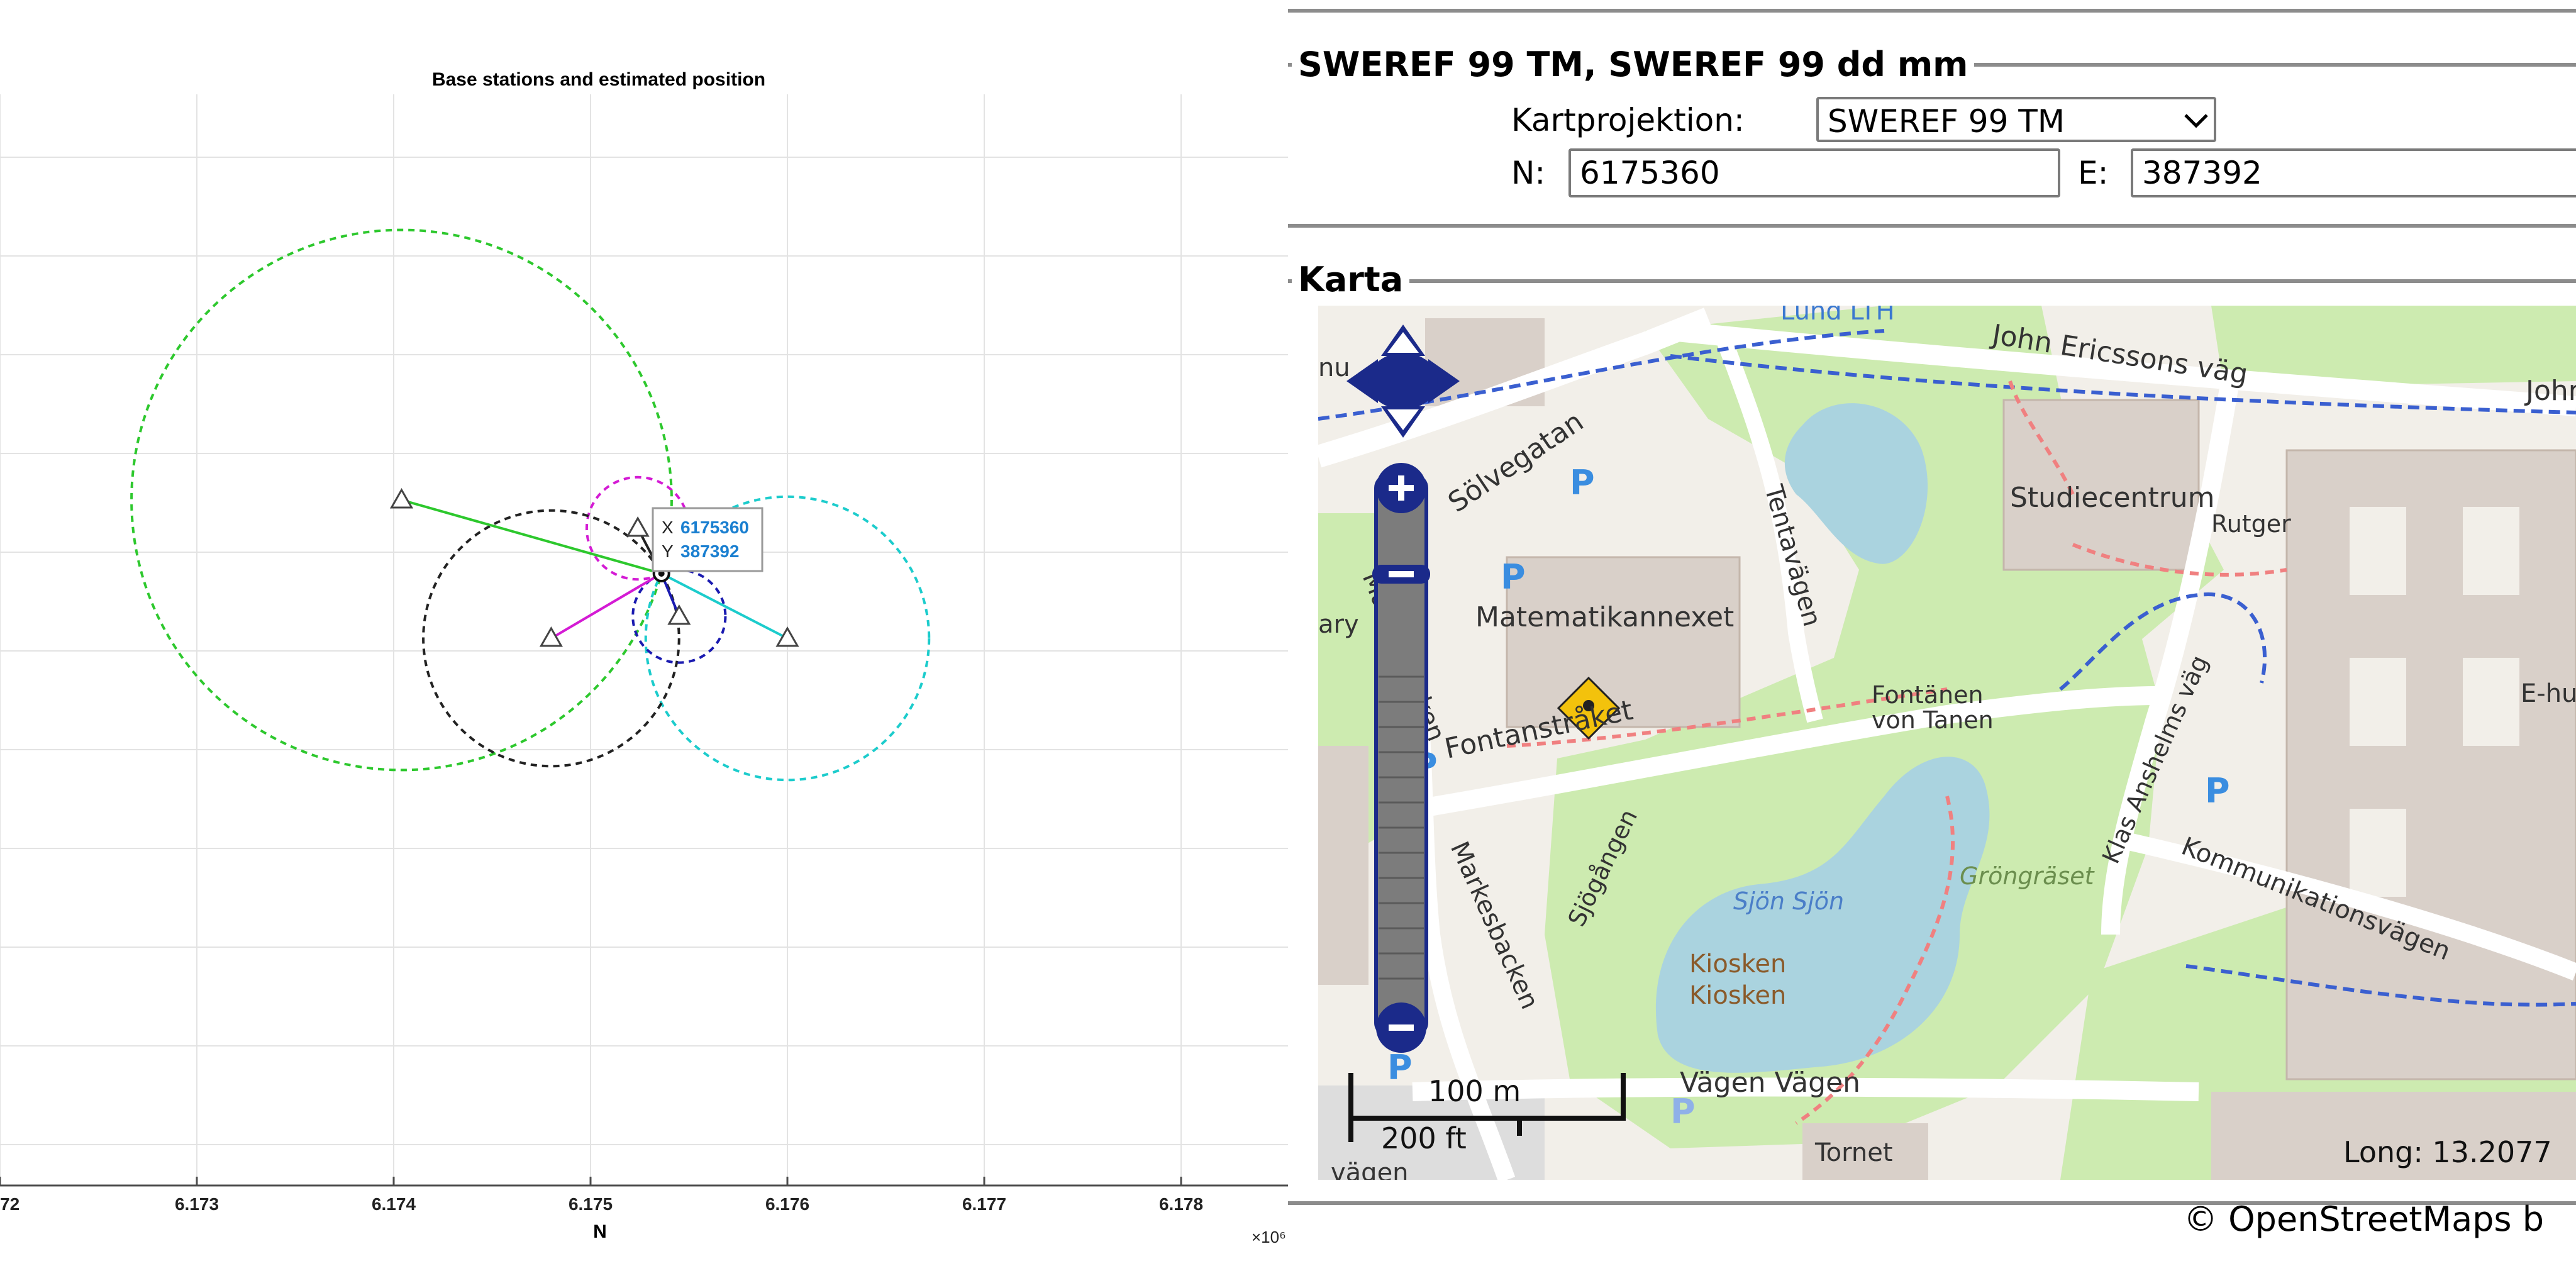 Image resolution: width=2576 pixels, height=1288 pixels. What do you see at coordinates (600, 1231) in the screenshot?
I see `x-axis-label: N` at bounding box center [600, 1231].